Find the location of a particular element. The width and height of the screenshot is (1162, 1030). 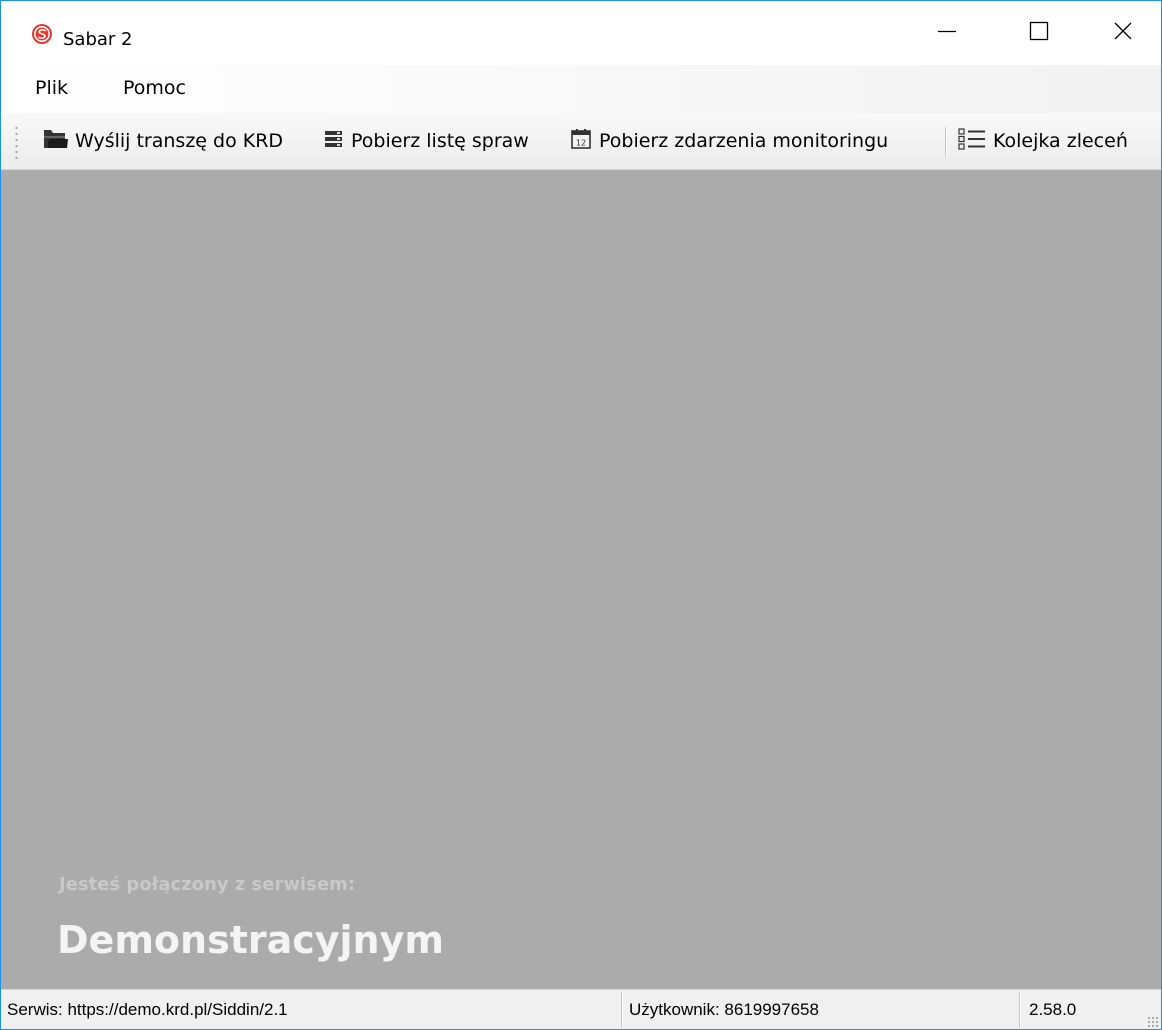

minimize-icon is located at coordinates (947, 33).